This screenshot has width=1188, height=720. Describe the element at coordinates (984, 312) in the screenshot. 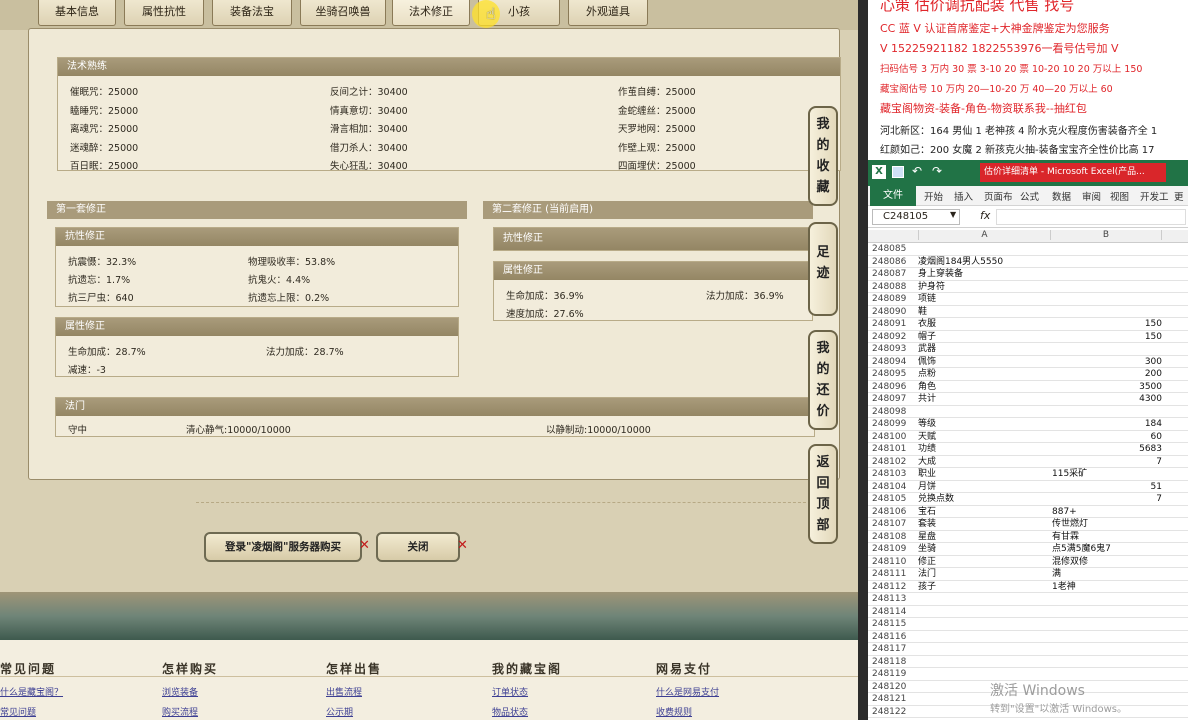

I see `cell-a: 鞋` at that location.